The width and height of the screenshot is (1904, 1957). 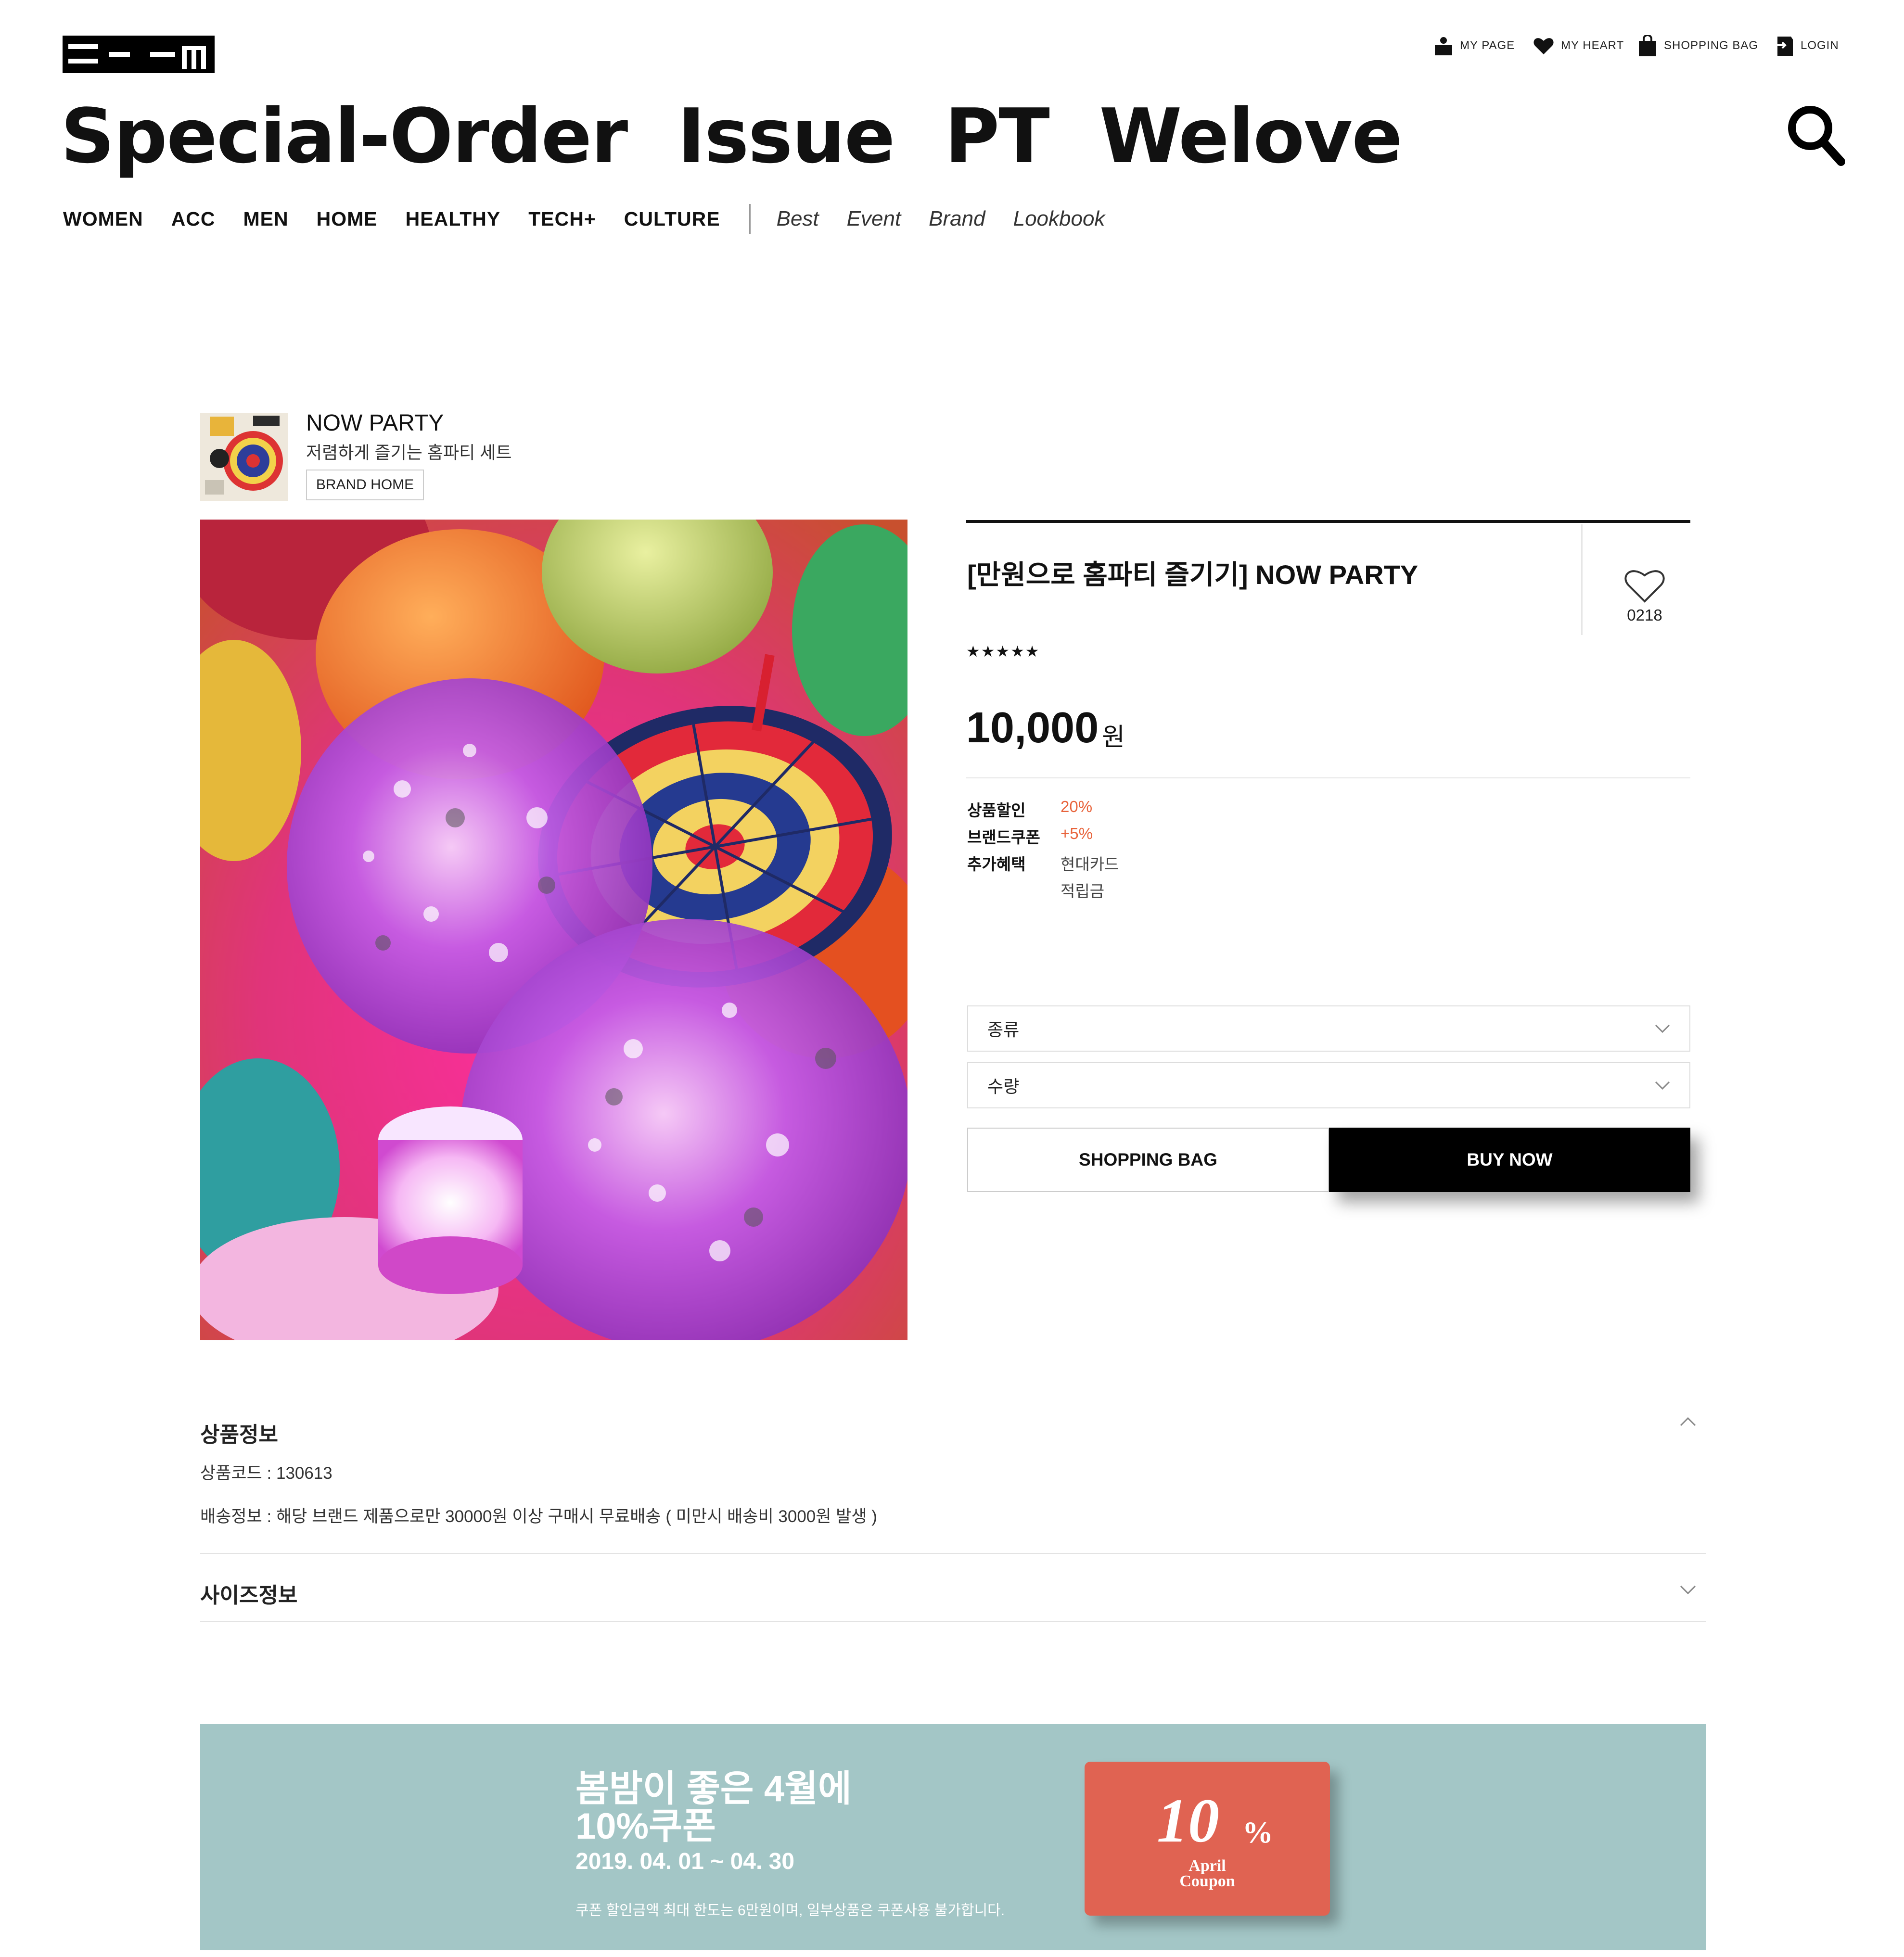 What do you see at coordinates (193, 219) in the screenshot?
I see `nav-item-acc: ACC` at bounding box center [193, 219].